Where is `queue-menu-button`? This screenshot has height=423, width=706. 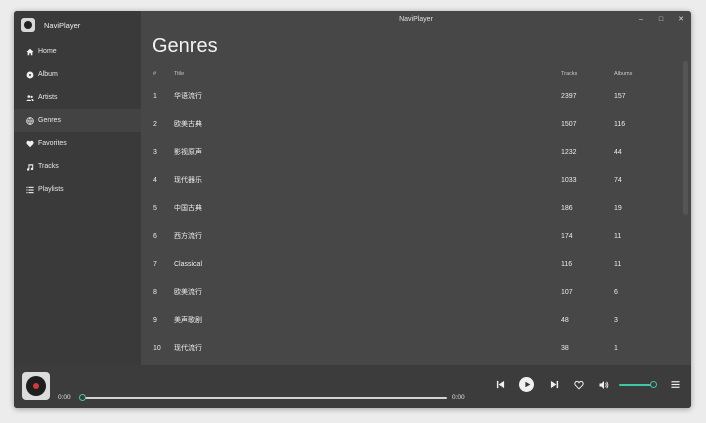 queue-menu-button is located at coordinates (675, 384).